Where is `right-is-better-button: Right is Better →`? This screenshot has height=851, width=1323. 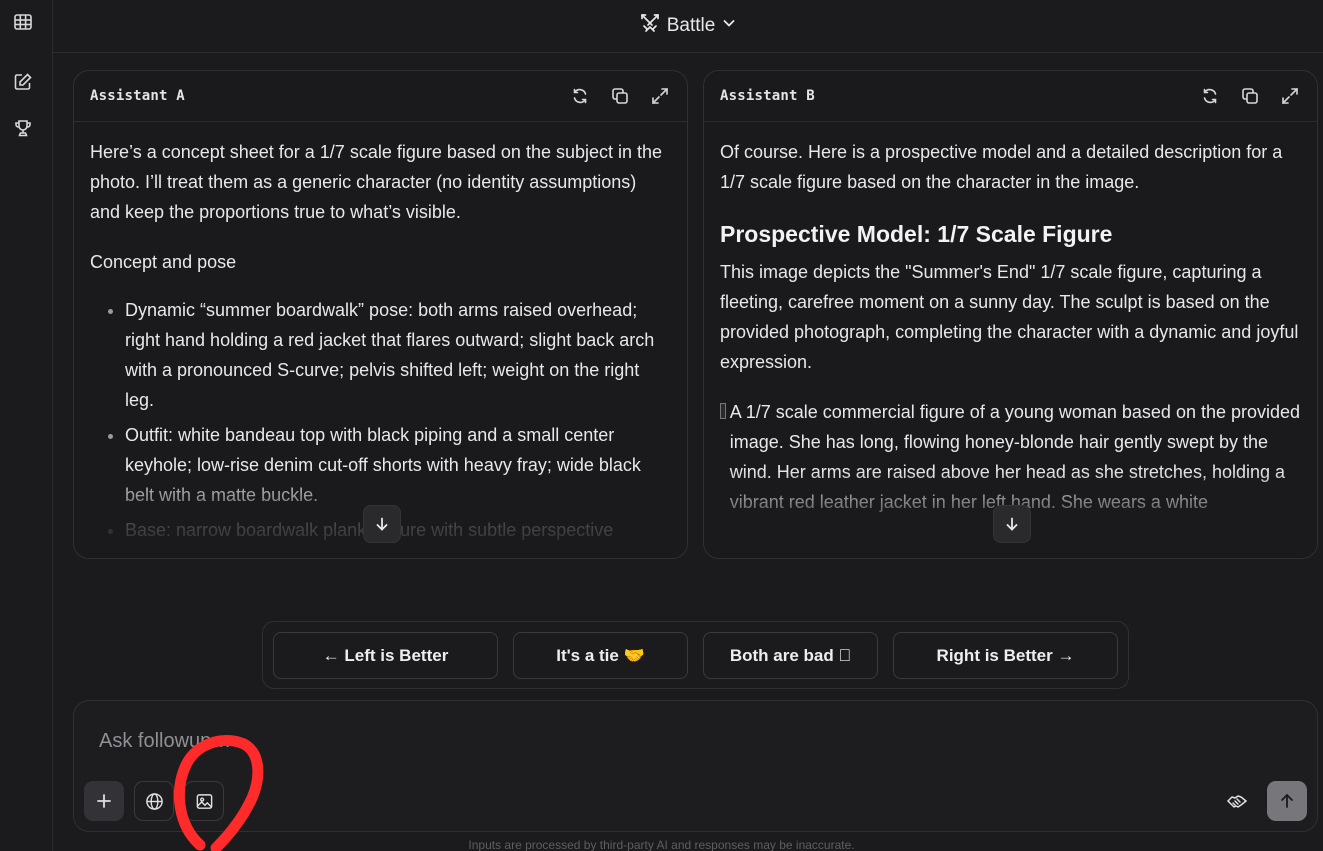 right-is-better-button: Right is Better → is located at coordinates (1005, 655).